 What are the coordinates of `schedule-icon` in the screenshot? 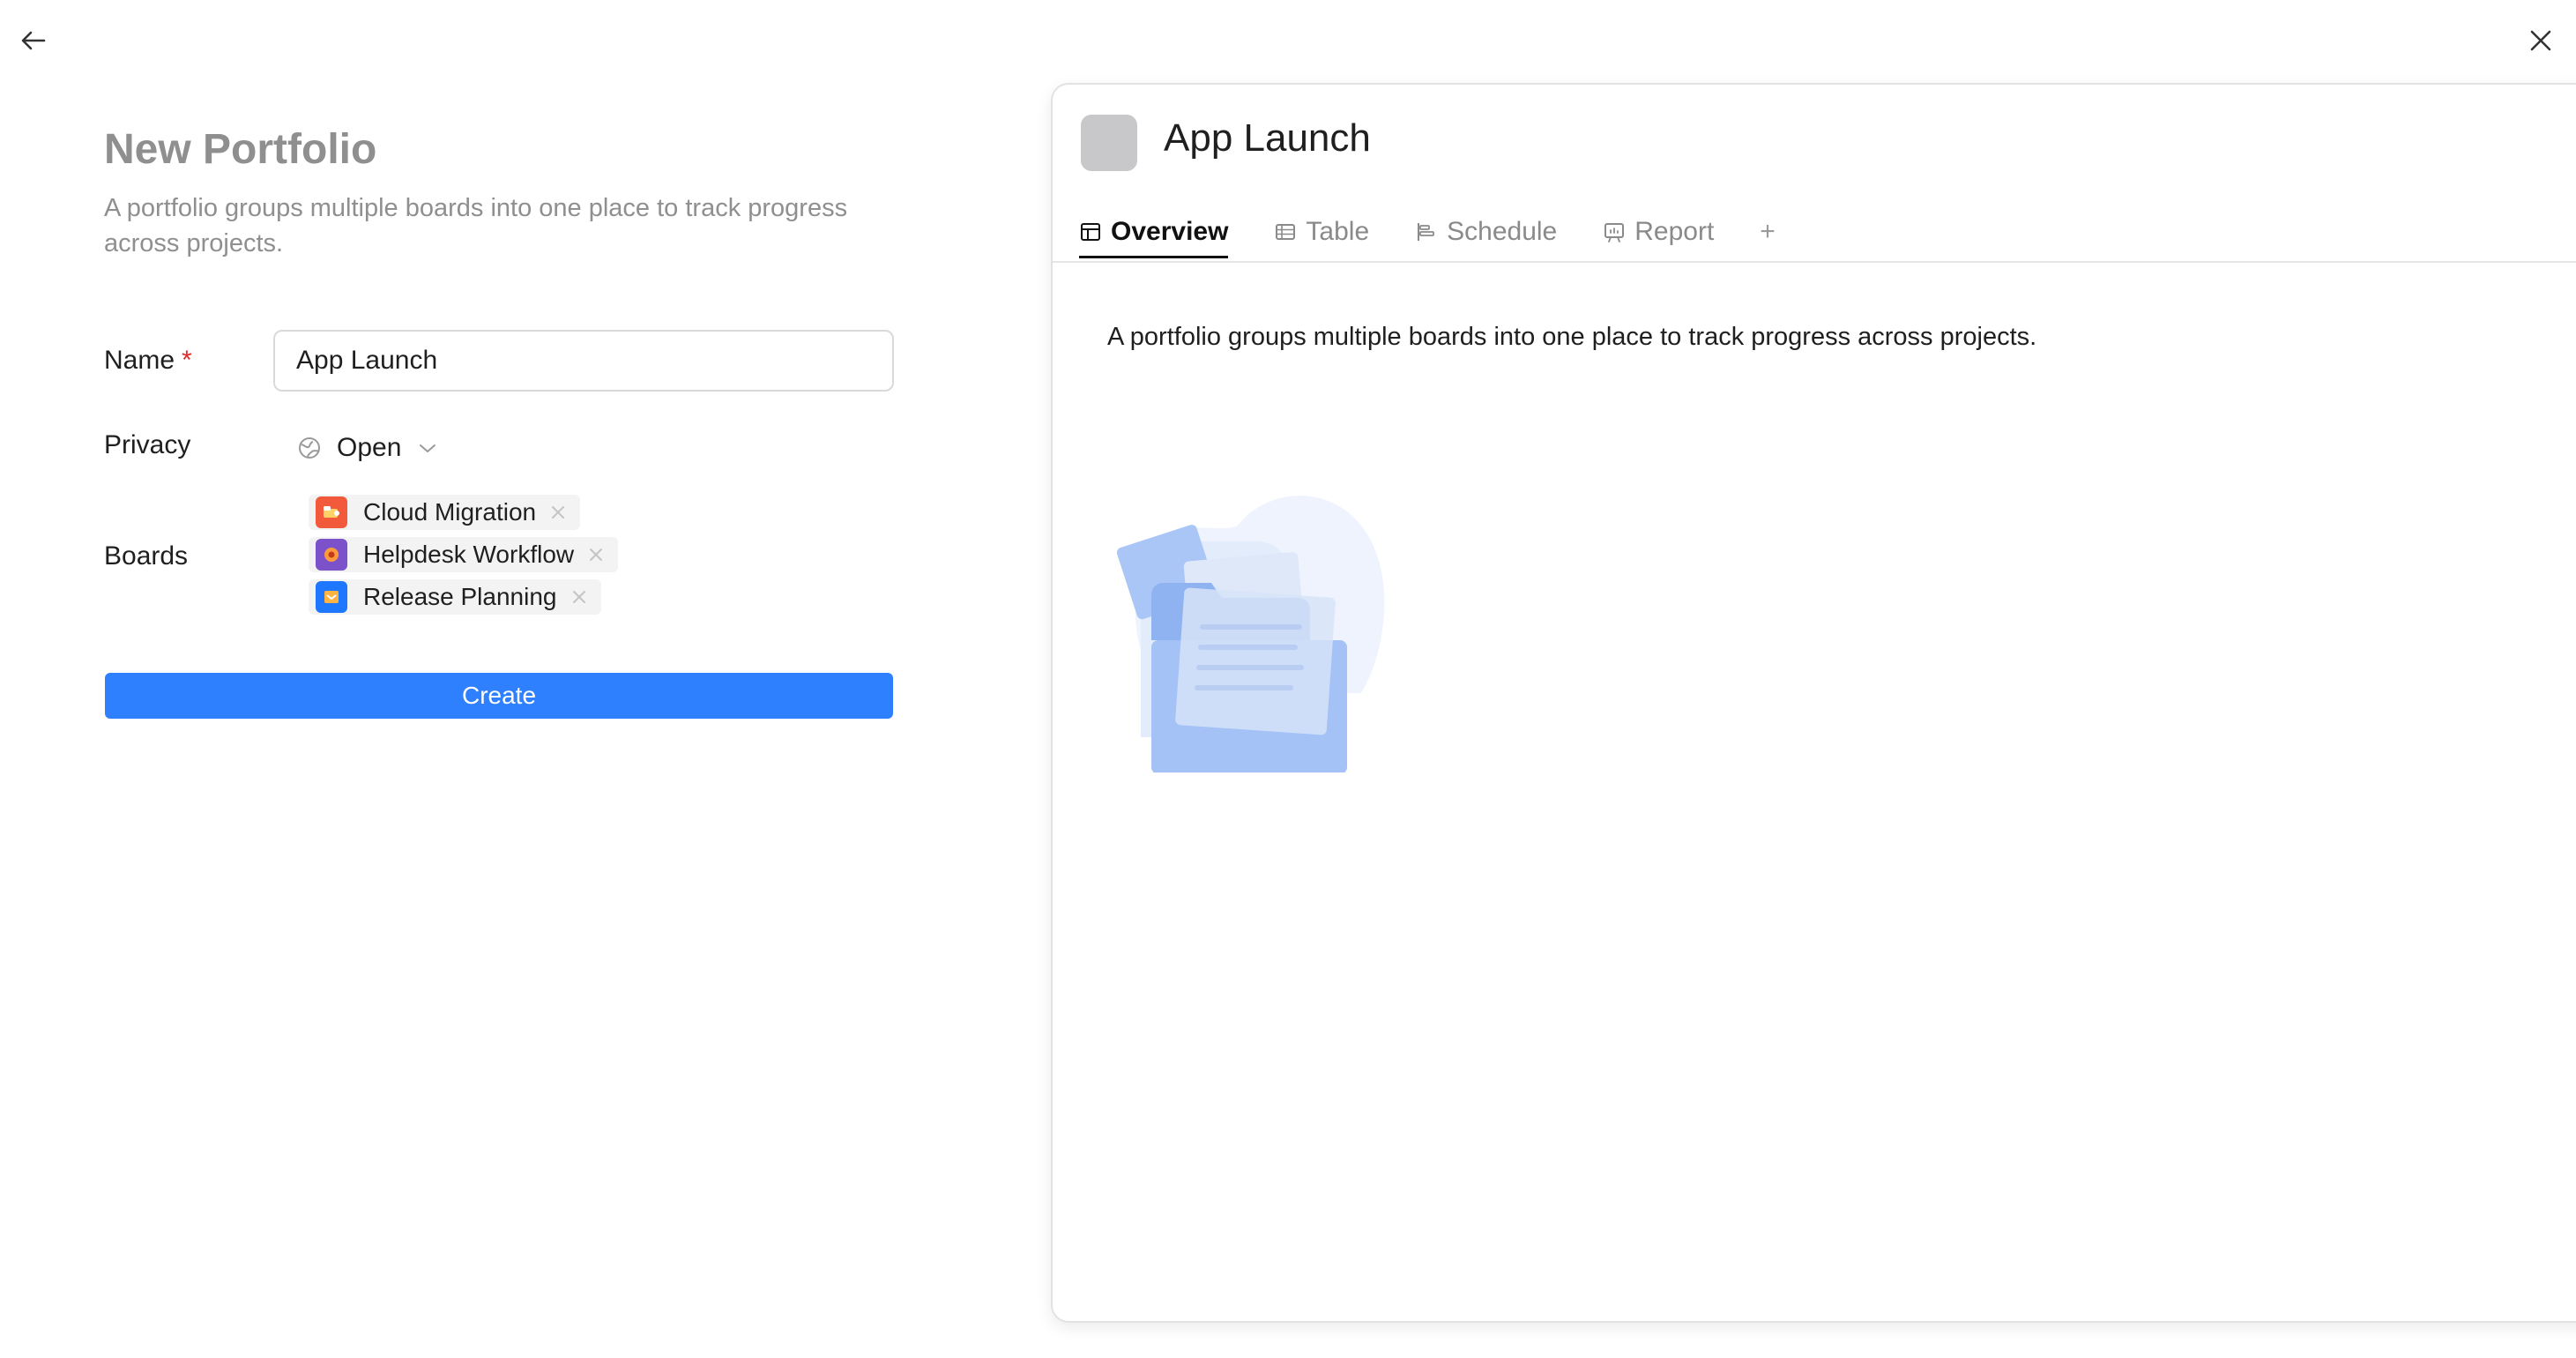 It's located at (1426, 232).